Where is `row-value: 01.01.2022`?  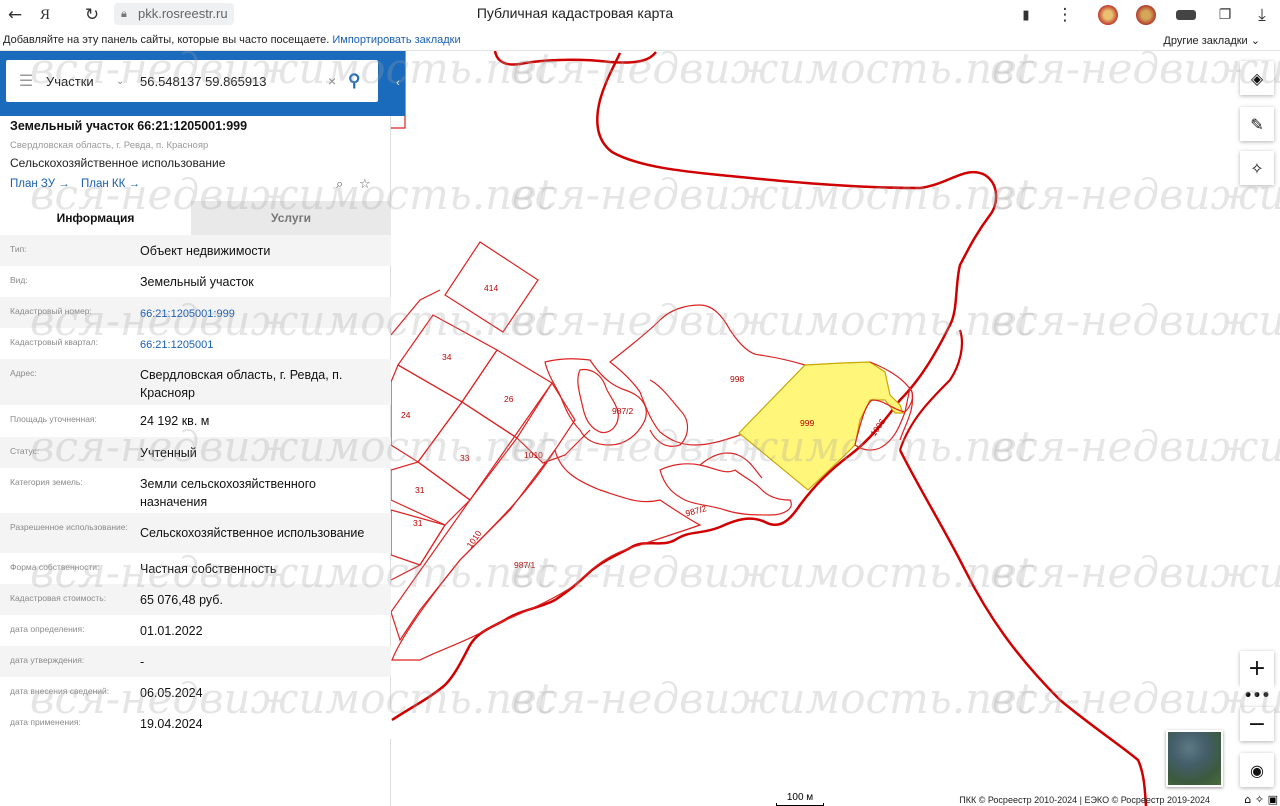
row-value: 01.01.2022 is located at coordinates (171, 631).